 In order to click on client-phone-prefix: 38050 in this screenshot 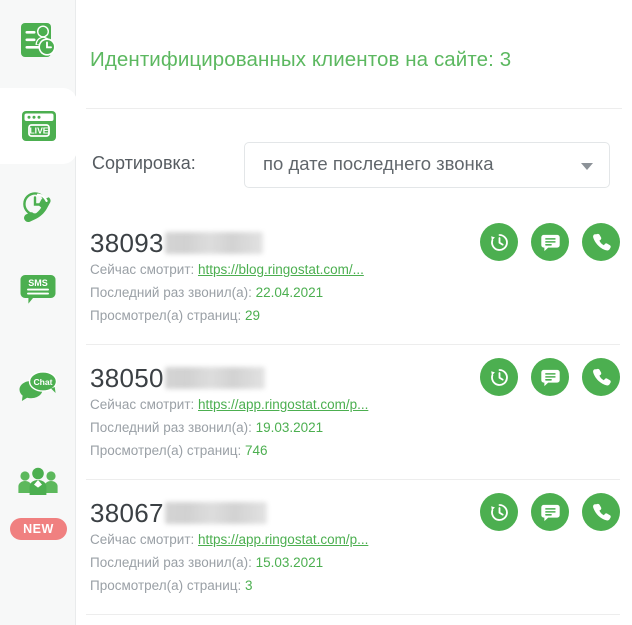, I will do `click(127, 378)`.